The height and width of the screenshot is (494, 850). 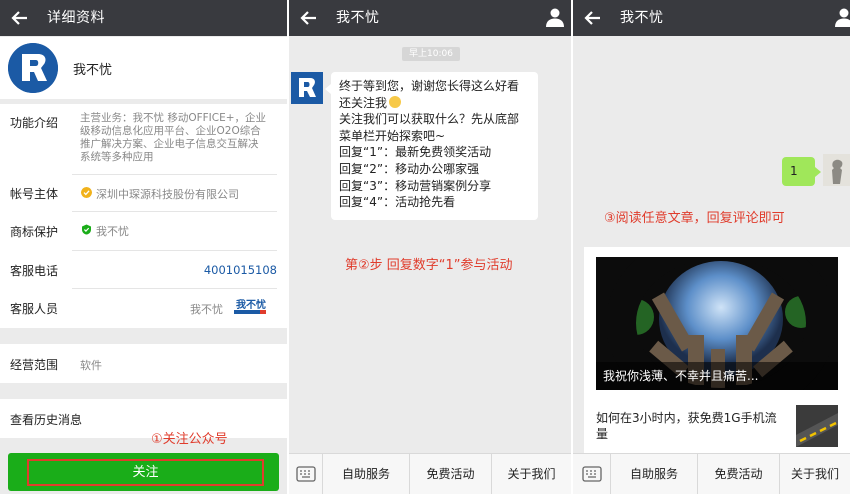 What do you see at coordinates (86, 192) in the screenshot?
I see `verified-badge-icon` at bounding box center [86, 192].